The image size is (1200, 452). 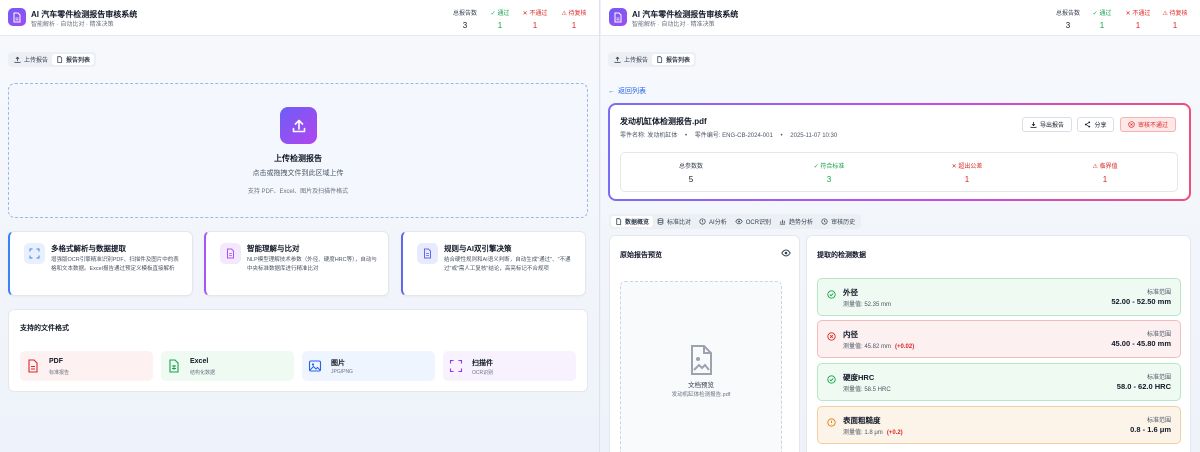 I want to click on parameter-row: 硬度HRC 测量值: 58.5 HRC 标准范围 58.0 - 62.0 HRC, so click(x=999, y=382).